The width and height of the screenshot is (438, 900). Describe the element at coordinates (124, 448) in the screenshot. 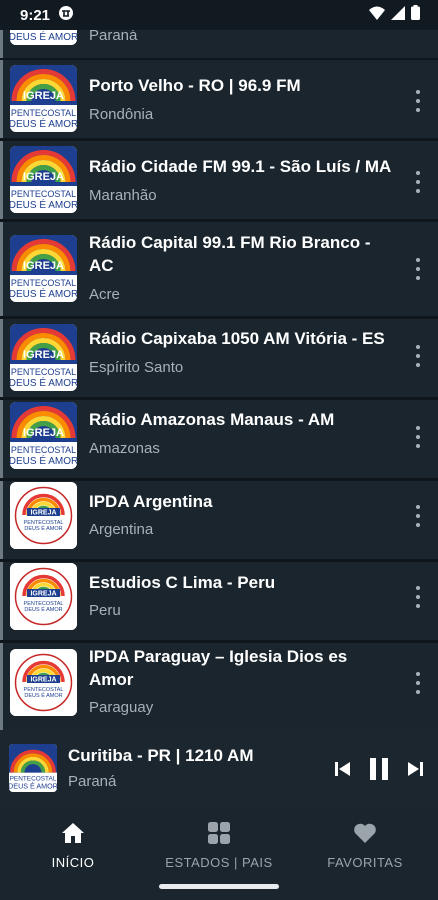

I see `station-subtitle: Amazonas` at that location.